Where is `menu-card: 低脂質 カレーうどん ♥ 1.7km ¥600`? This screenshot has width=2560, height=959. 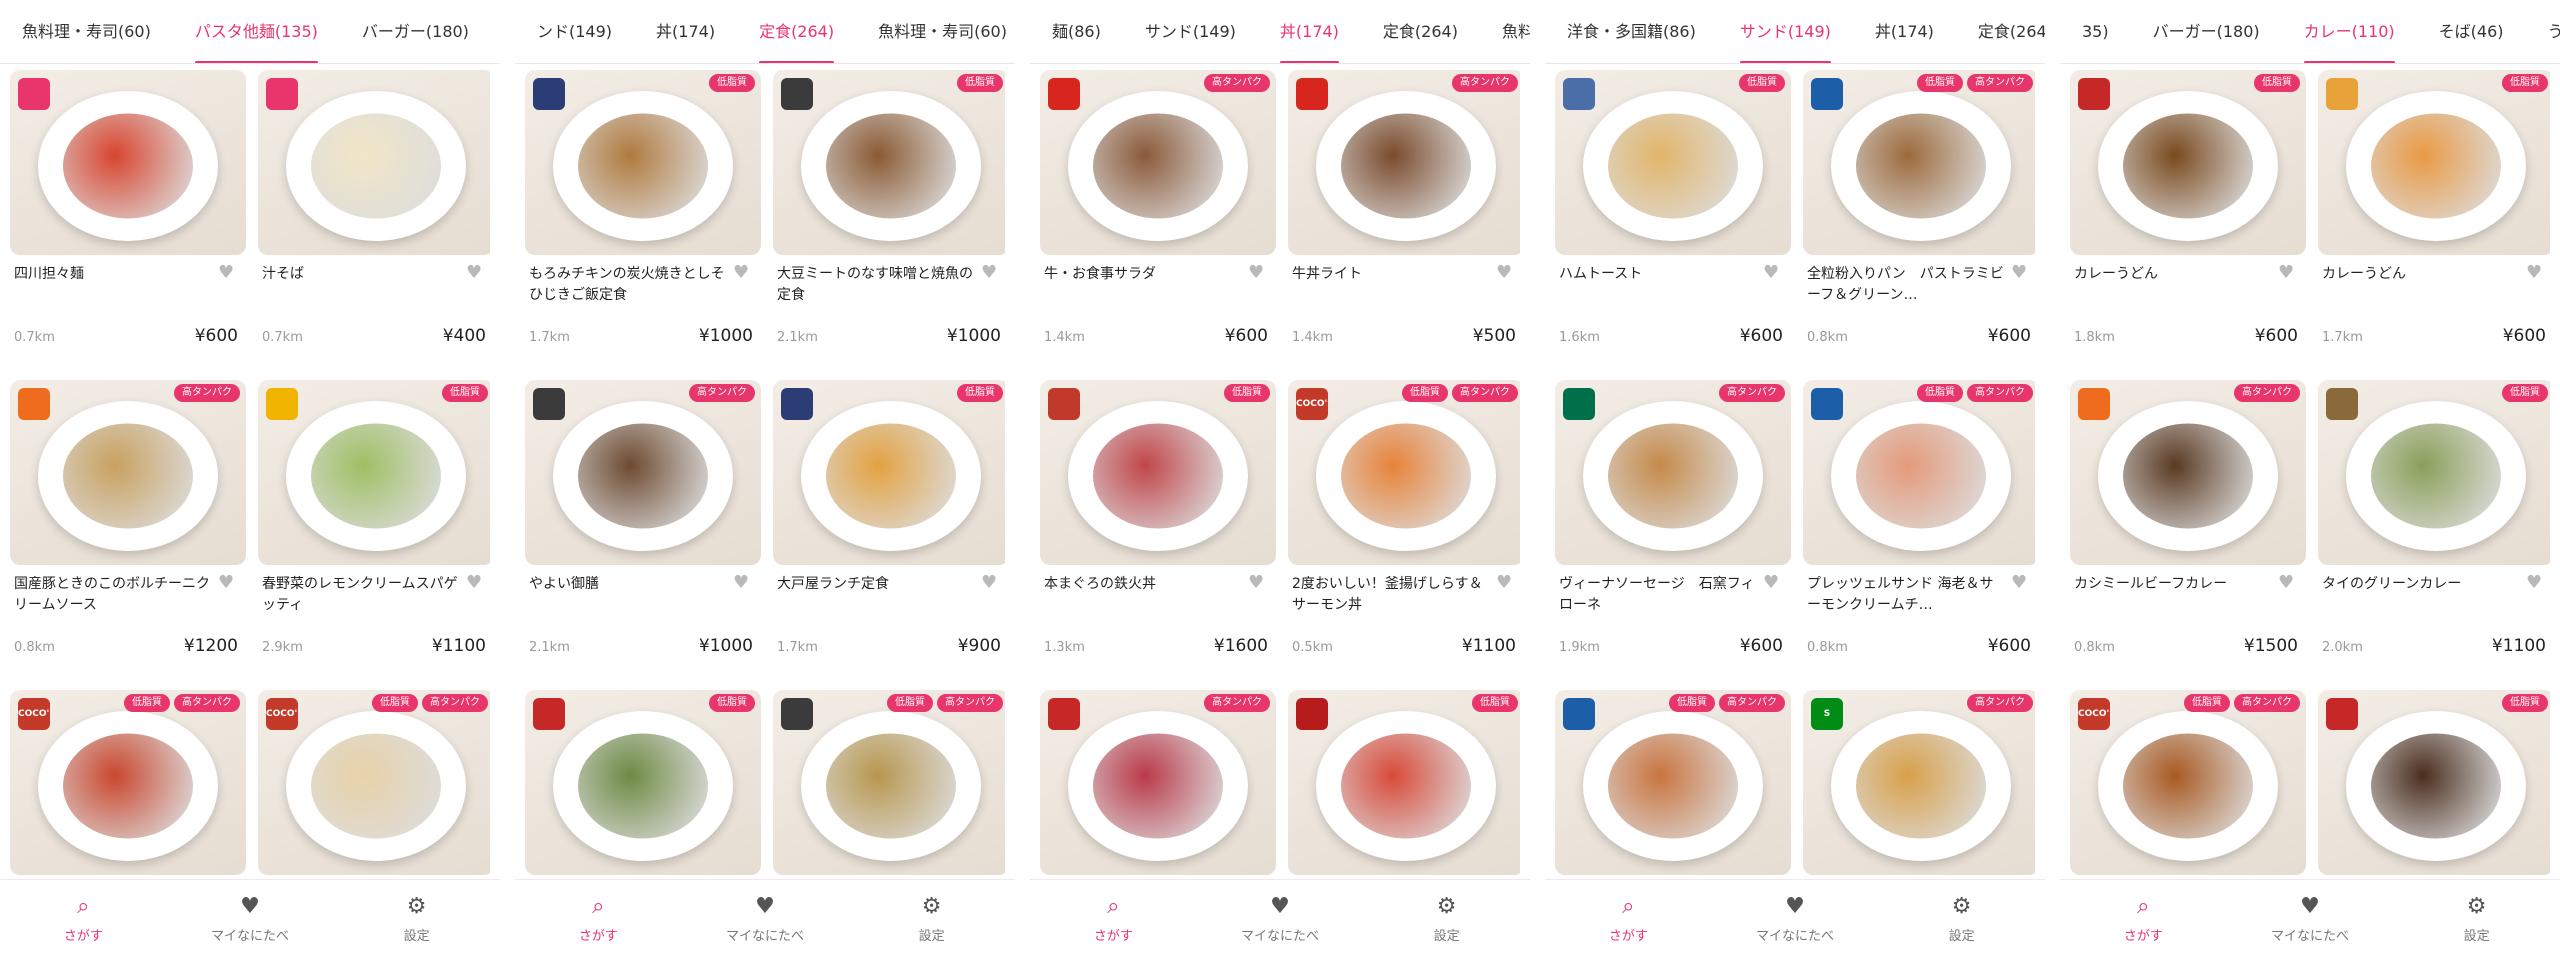 menu-card: 低脂質 カレーうどん ♥ 1.7km ¥600 is located at coordinates (2434, 219).